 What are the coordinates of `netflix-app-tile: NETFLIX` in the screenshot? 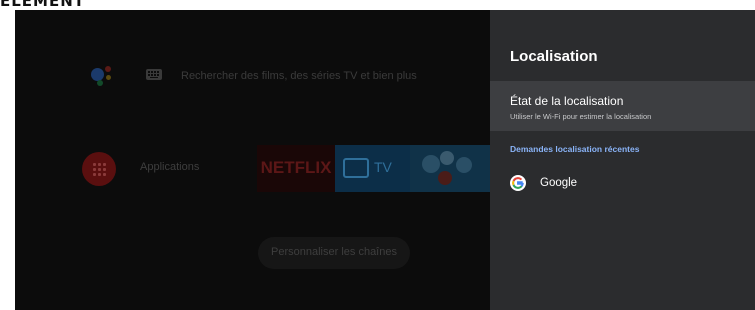 It's located at (296, 168).